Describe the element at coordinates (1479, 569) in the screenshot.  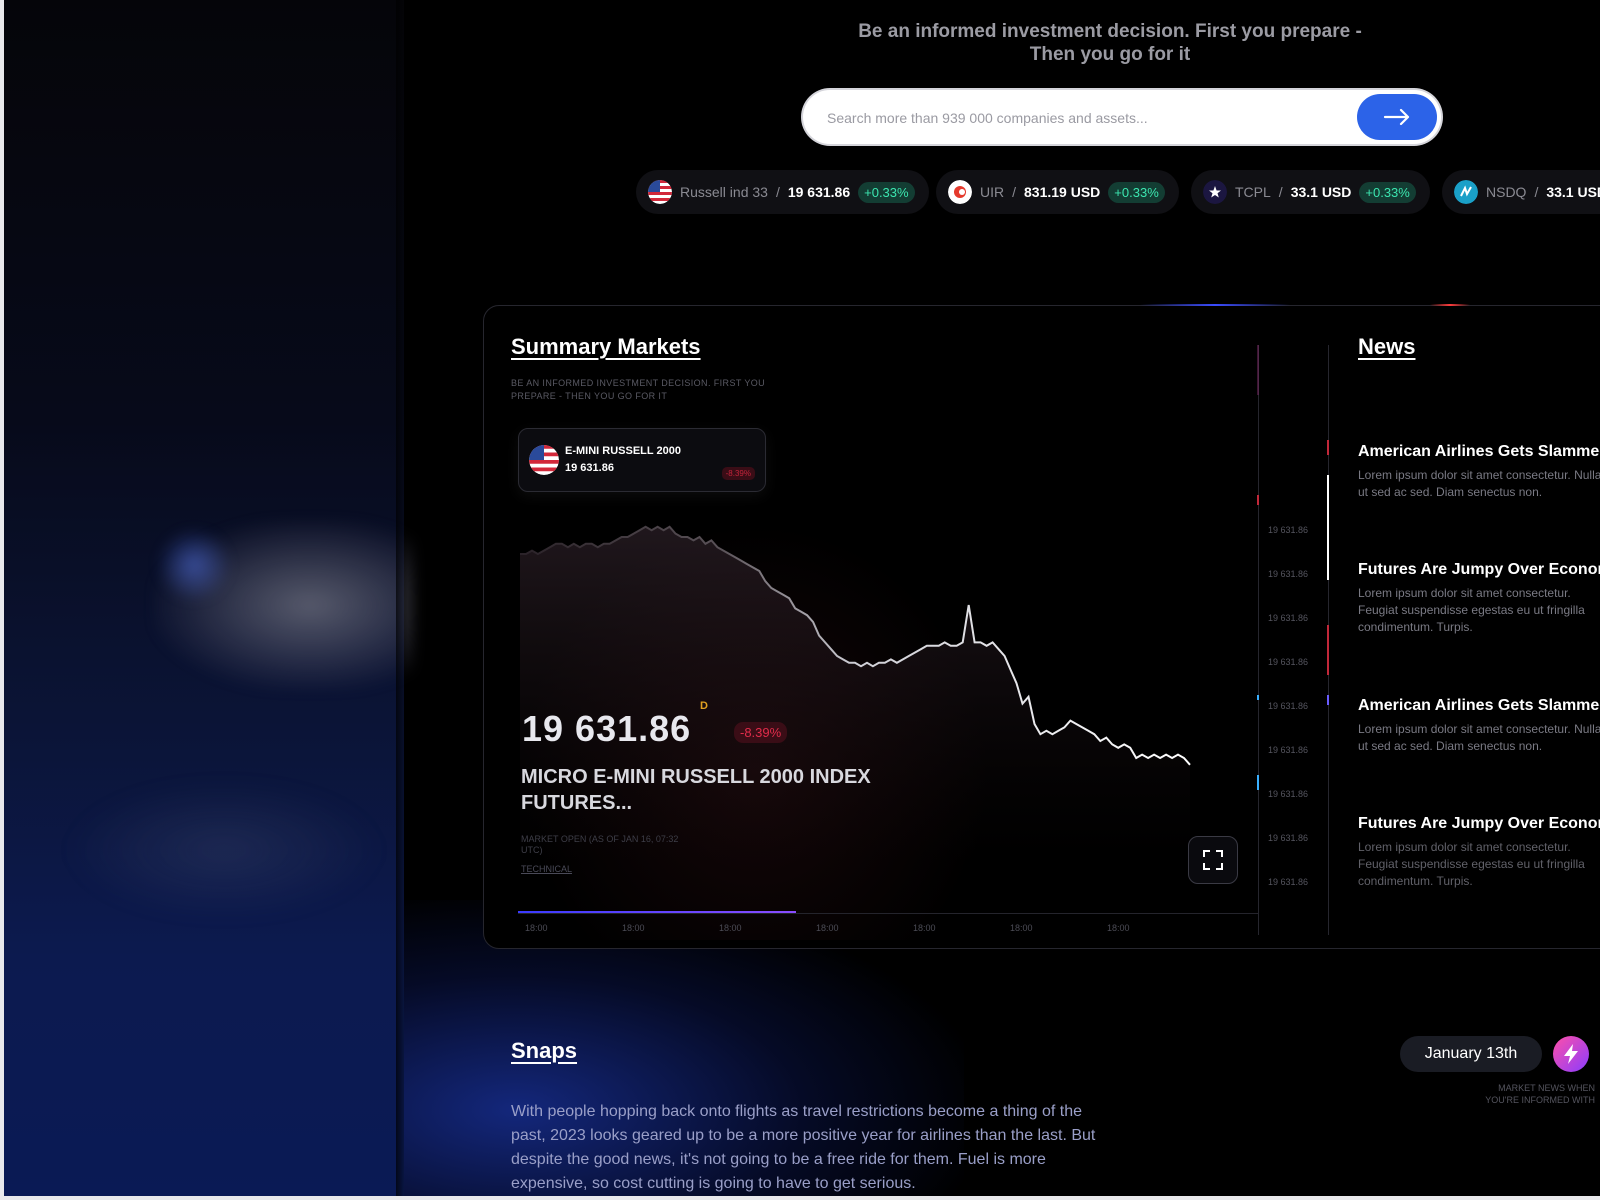
I see `news-item-title: Futures Are Jumpy Over Economic Data` at that location.